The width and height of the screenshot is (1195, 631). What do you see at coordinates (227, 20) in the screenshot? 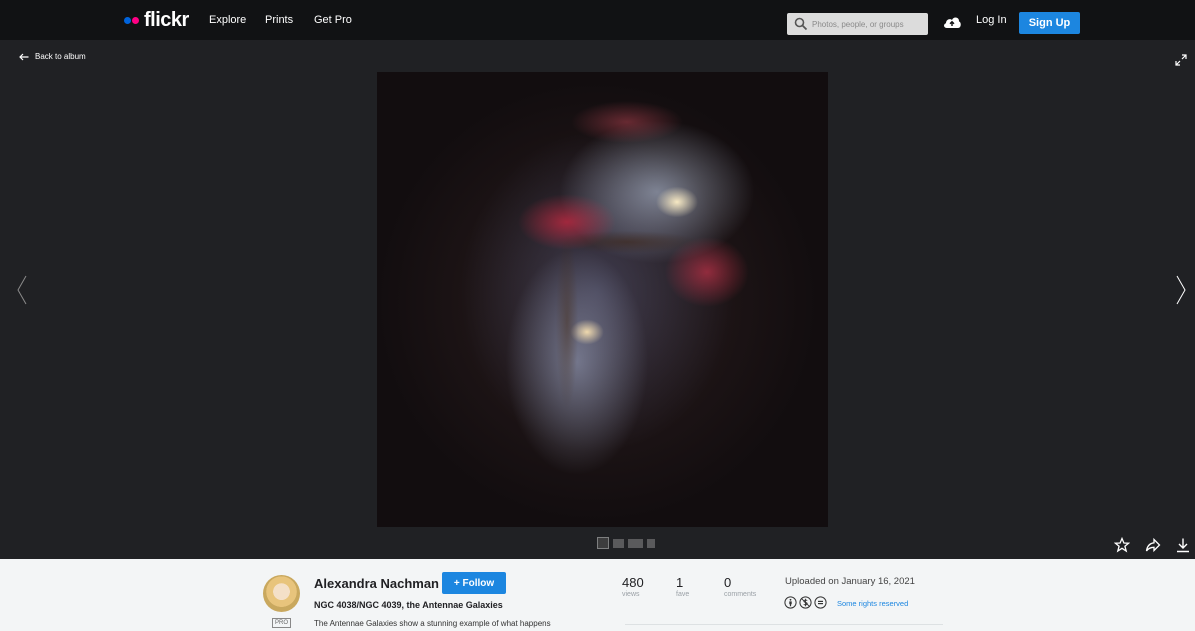
I see `nav-link-explore: Explore` at bounding box center [227, 20].